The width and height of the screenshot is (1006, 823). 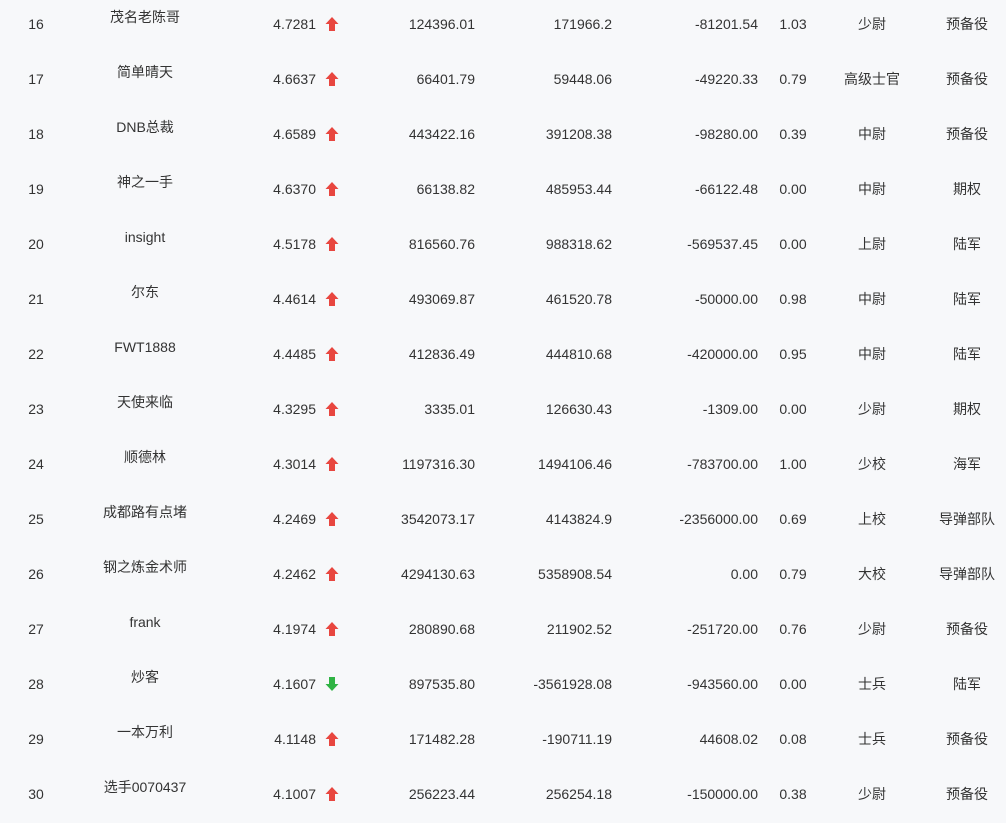 What do you see at coordinates (793, 24) in the screenshot?
I see `ratio-value: 1.03` at bounding box center [793, 24].